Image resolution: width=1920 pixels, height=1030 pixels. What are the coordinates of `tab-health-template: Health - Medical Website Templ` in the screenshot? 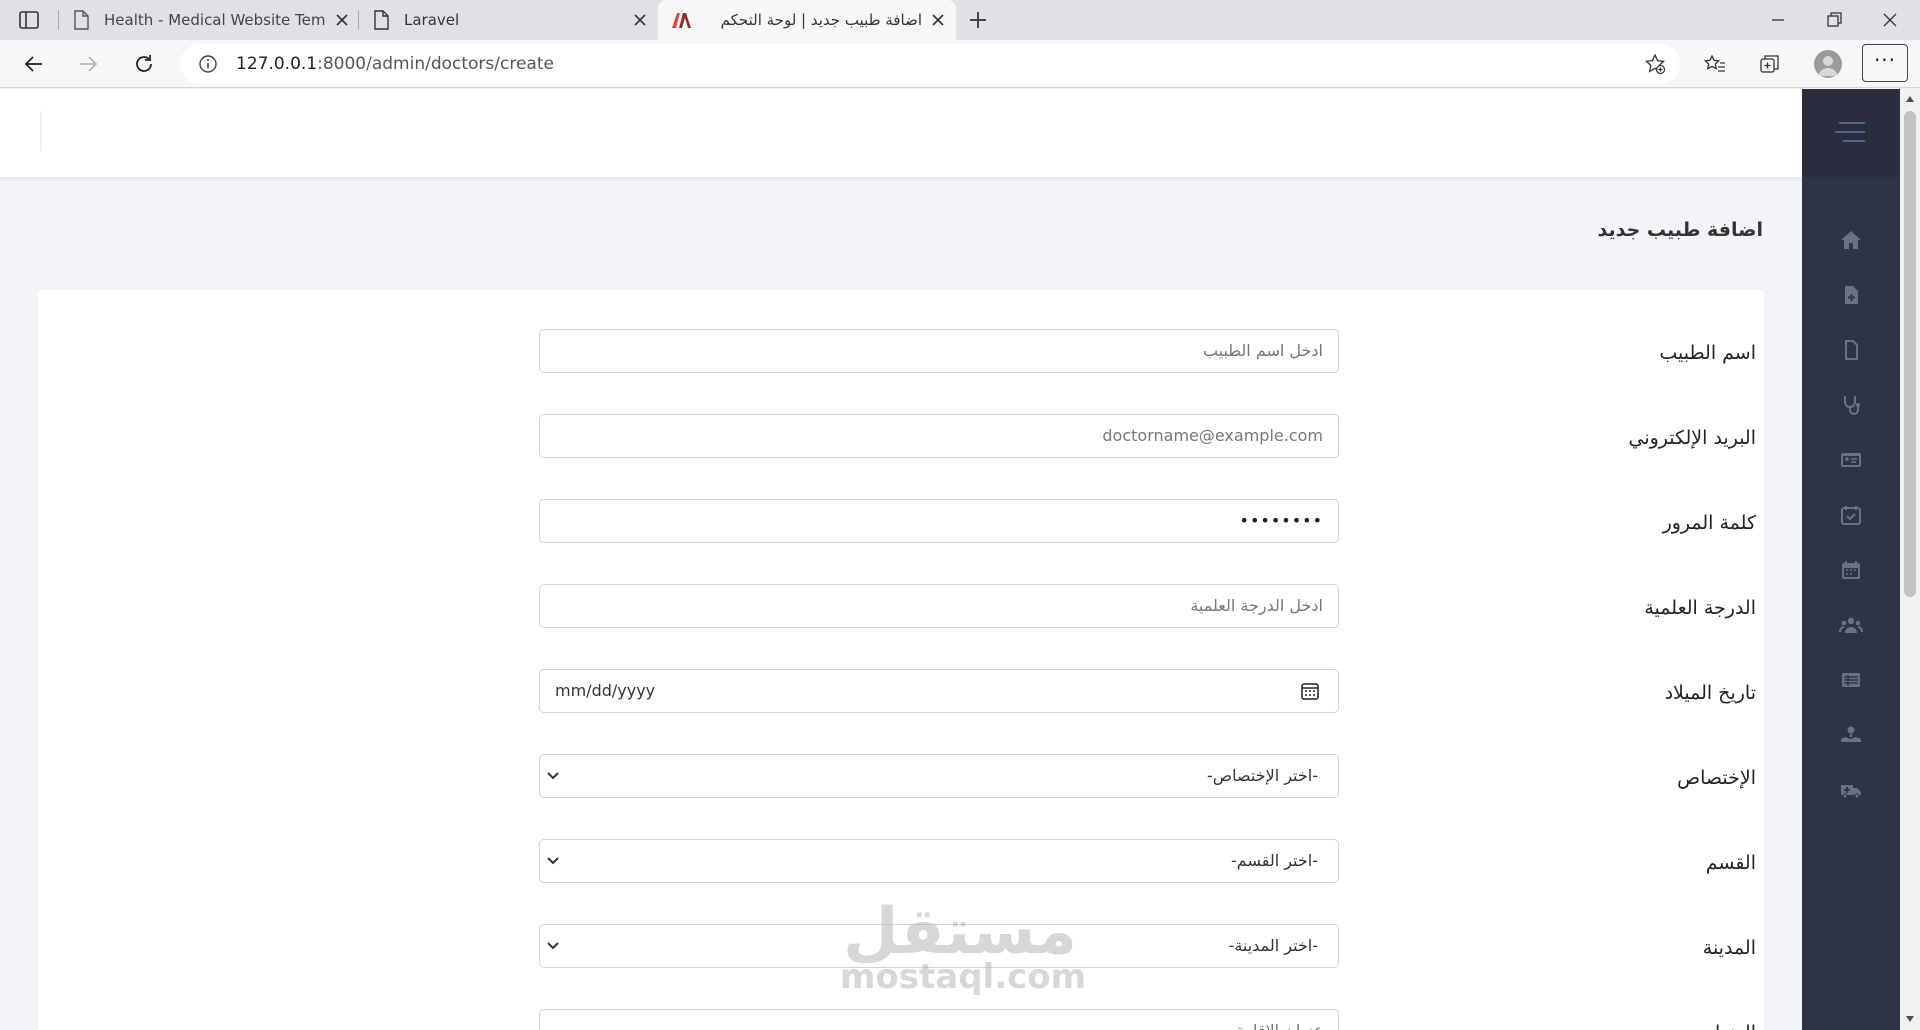 It's located at (211, 20).